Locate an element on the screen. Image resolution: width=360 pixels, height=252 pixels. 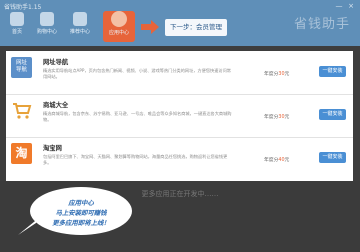
tab-recommend: 推荐中心 is located at coordinates (80, 27).